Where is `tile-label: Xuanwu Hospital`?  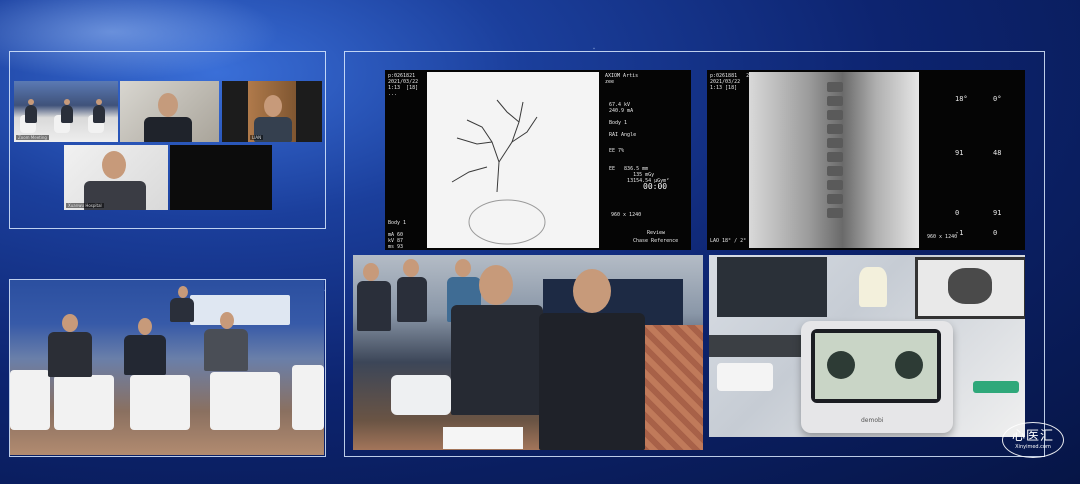
tile-label: Xuanwu Hospital is located at coordinates (85, 205).